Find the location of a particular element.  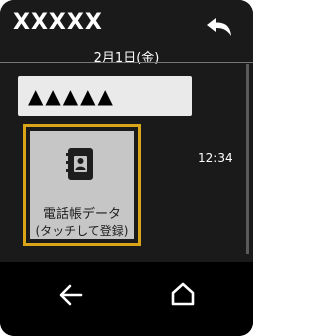

home-icon is located at coordinates (183, 294).